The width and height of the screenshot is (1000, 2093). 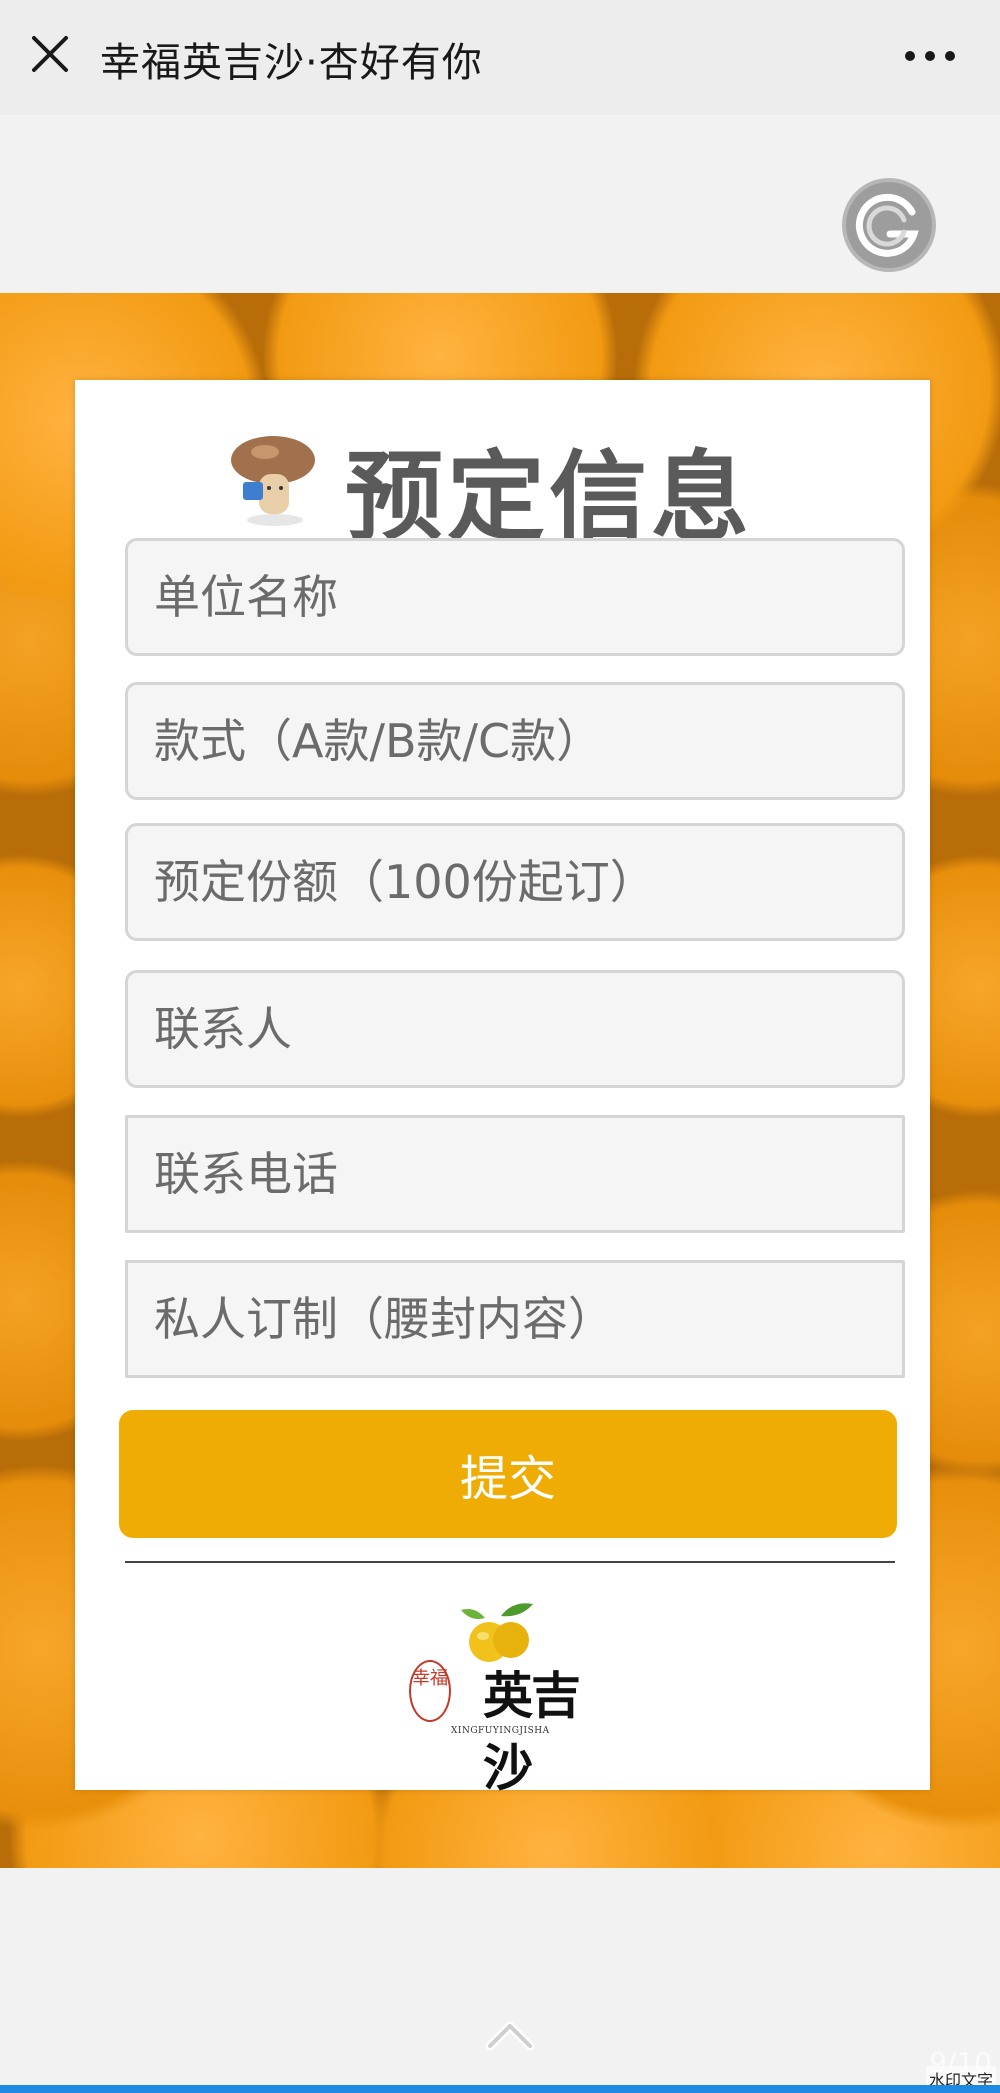 I want to click on chevron-up-icon, so click(x=510, y=2035).